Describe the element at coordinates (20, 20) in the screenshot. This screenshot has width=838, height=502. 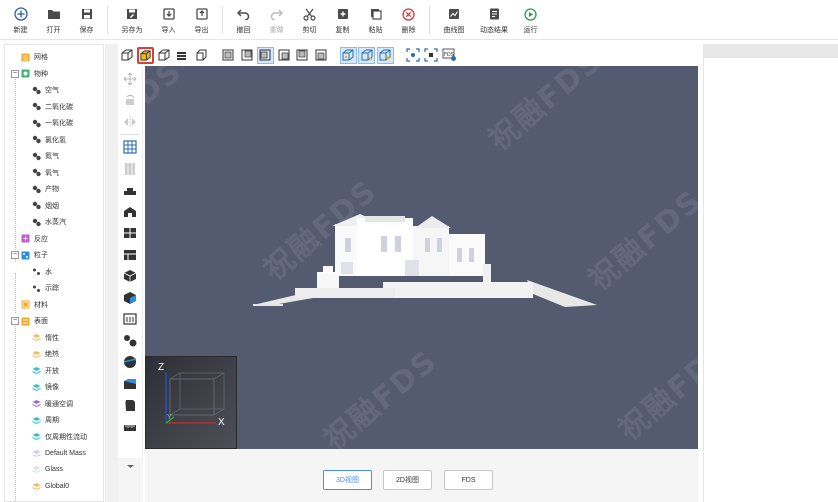
I see `new-button: 新建` at that location.